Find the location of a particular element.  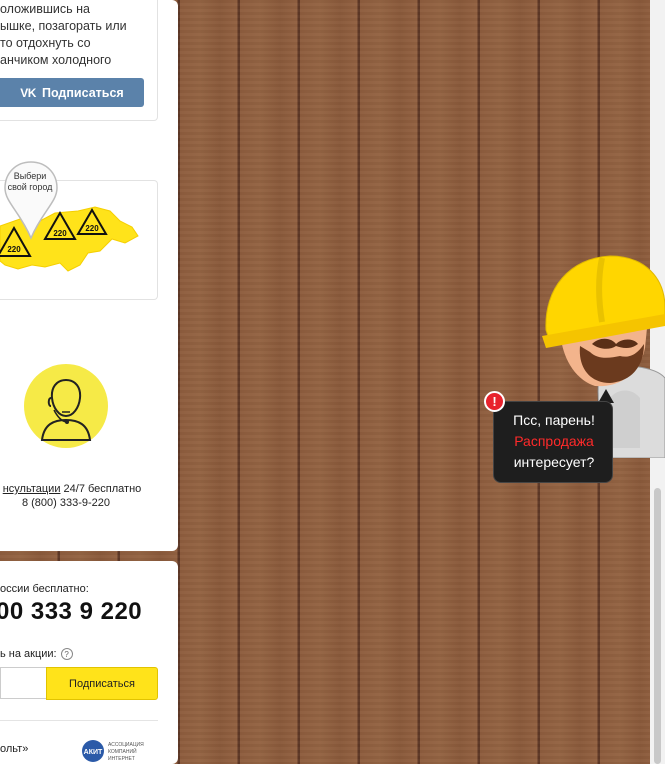

akit-logo-icon: АКИТ АССОЦИАЦИЯ КОМПАНИЙ ИНТЕРНЕТ is located at coordinates (120, 751).